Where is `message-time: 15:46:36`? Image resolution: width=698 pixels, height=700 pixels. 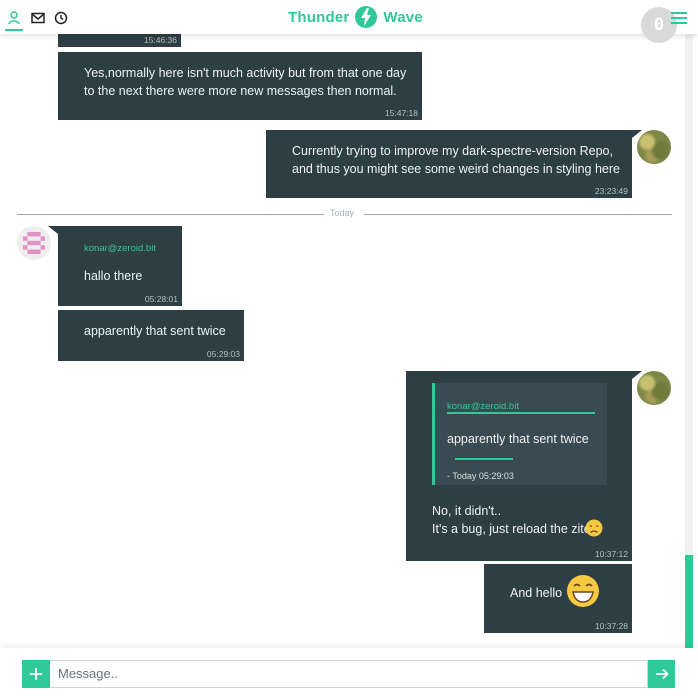
message-time: 15:46:36 is located at coordinates (160, 40).